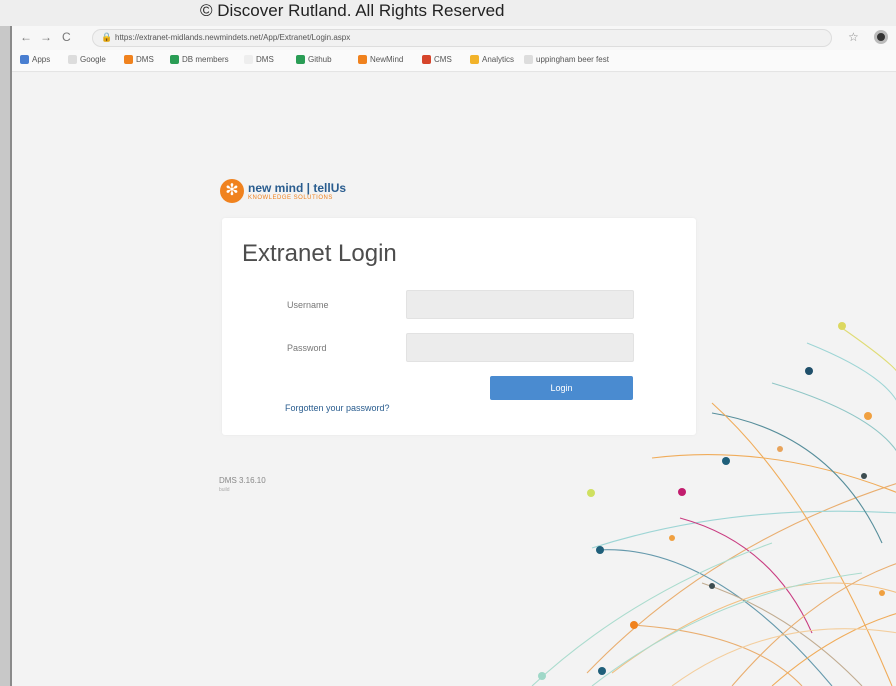 The height and width of the screenshot is (686, 896). What do you see at coordinates (26, 37) in the screenshot?
I see `back-icon: ←` at bounding box center [26, 37].